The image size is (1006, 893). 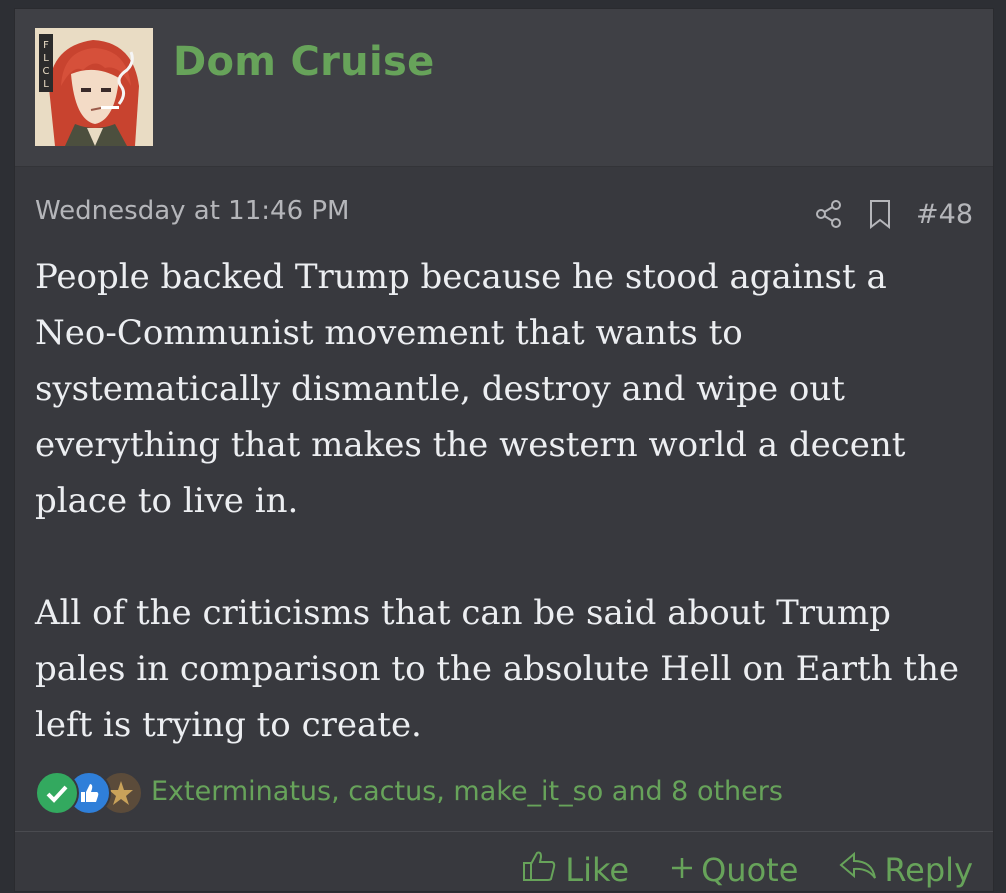 What do you see at coordinates (504, 831) in the screenshot?
I see `footer-divider` at bounding box center [504, 831].